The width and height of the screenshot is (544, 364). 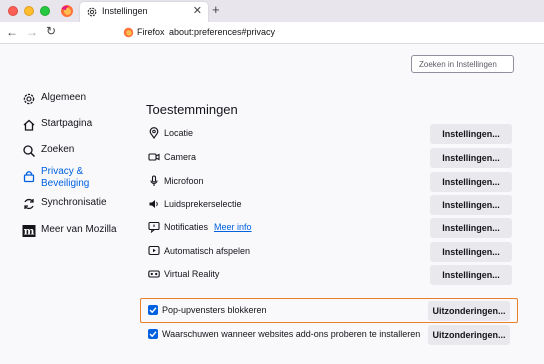 What do you see at coordinates (272, 11) in the screenshot?
I see `title-bar: Instellingen ✕ +` at bounding box center [272, 11].